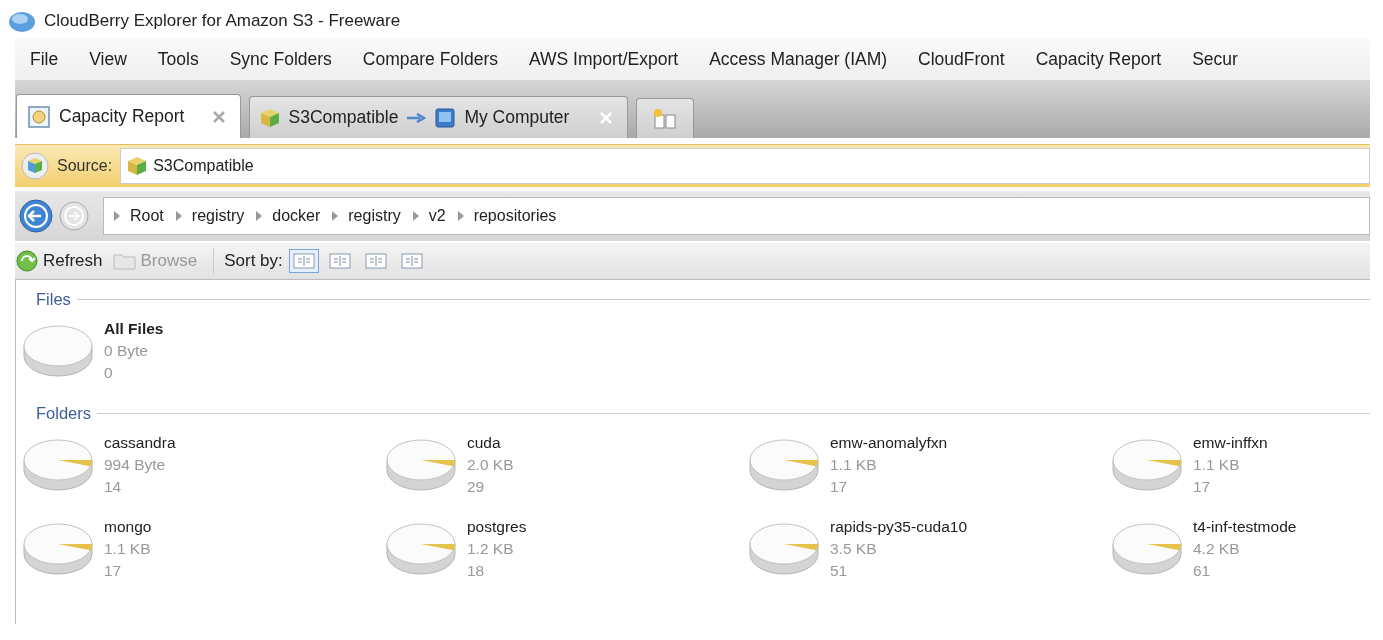 This screenshot has height=640, width=1383. I want to click on source-field: S3Compatible, so click(745, 166).